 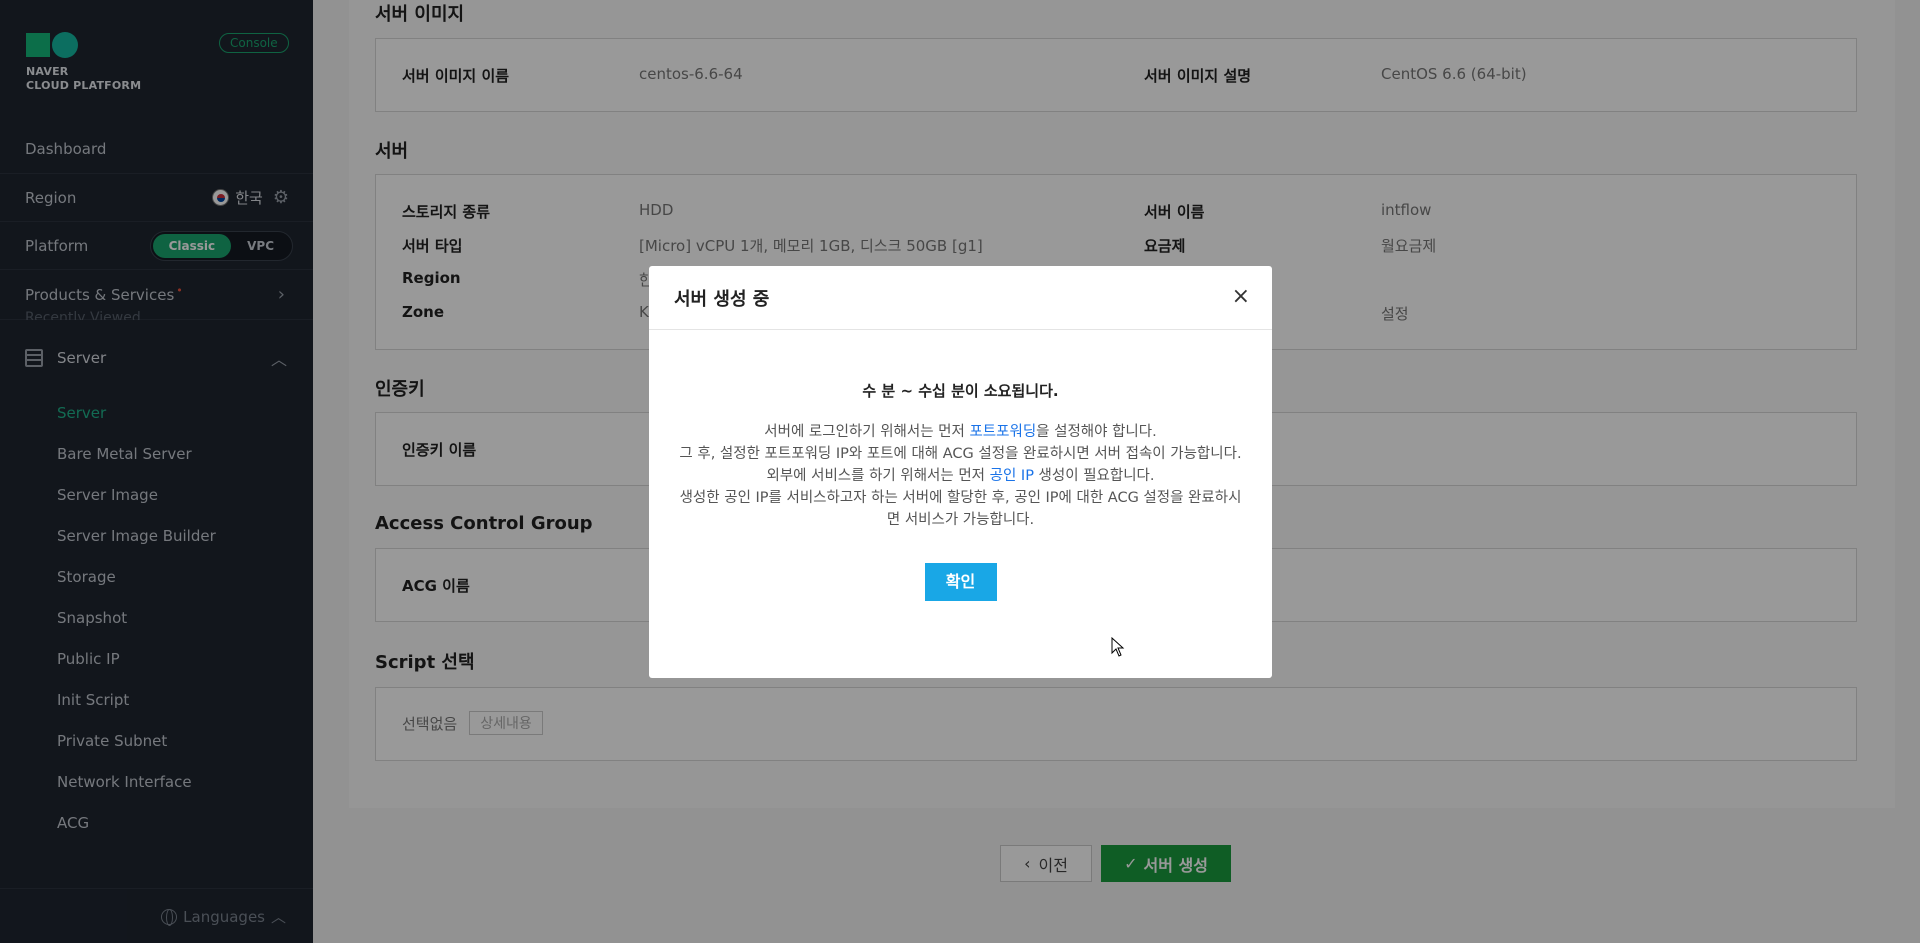 I want to click on modal-line-1: 서버에 로그인하기 위해서는 먼저 포트포워딩을 설정해야 합니다., so click(x=960, y=432).